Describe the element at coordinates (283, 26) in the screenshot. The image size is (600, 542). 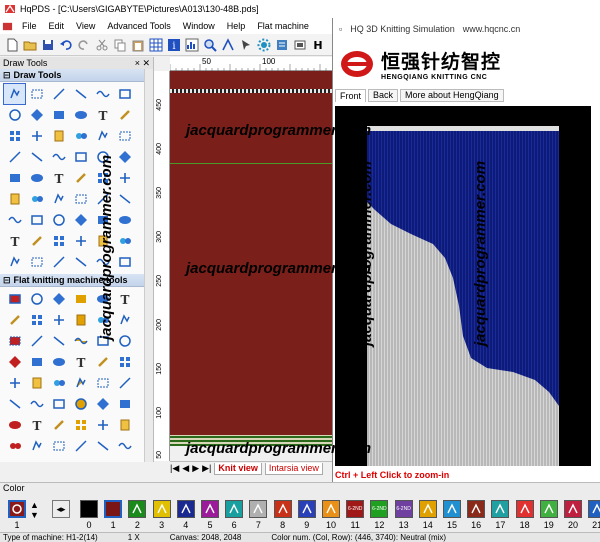
I see `menu-flat-machine: Flat machine` at that location.